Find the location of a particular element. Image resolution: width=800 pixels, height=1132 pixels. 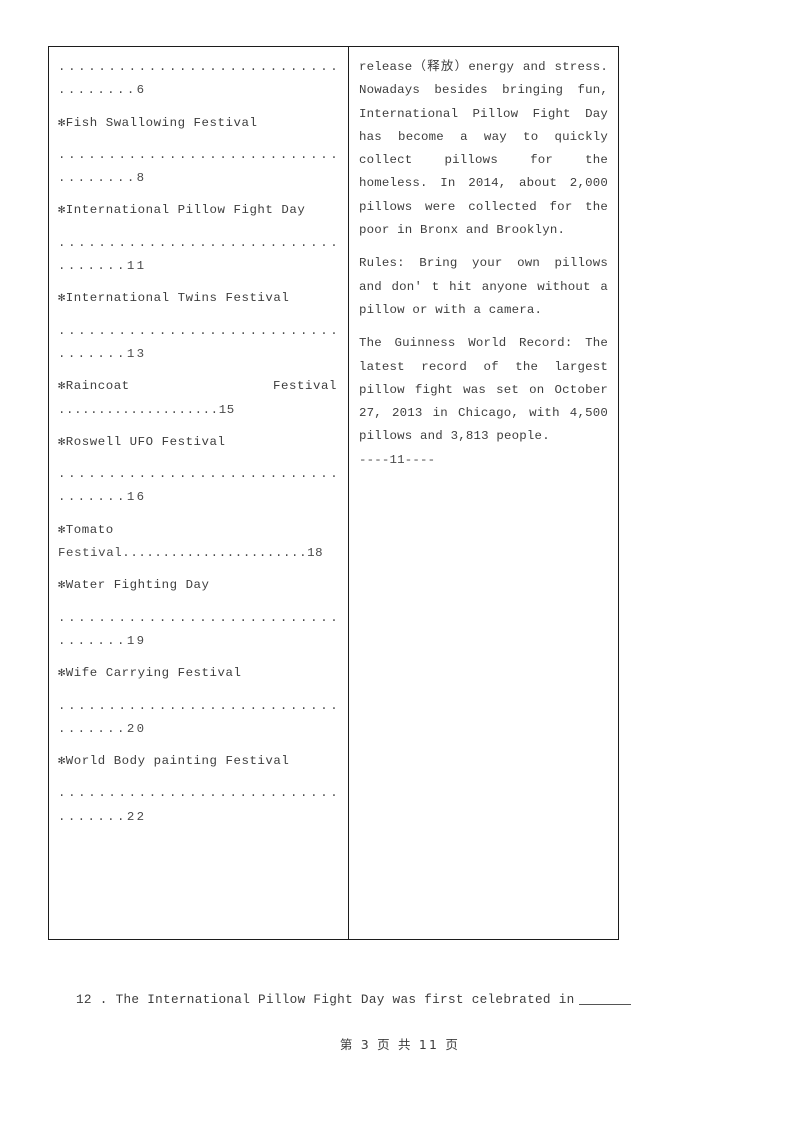

list-item-label: Wife Carrying Festival is located at coordinates (153, 673).